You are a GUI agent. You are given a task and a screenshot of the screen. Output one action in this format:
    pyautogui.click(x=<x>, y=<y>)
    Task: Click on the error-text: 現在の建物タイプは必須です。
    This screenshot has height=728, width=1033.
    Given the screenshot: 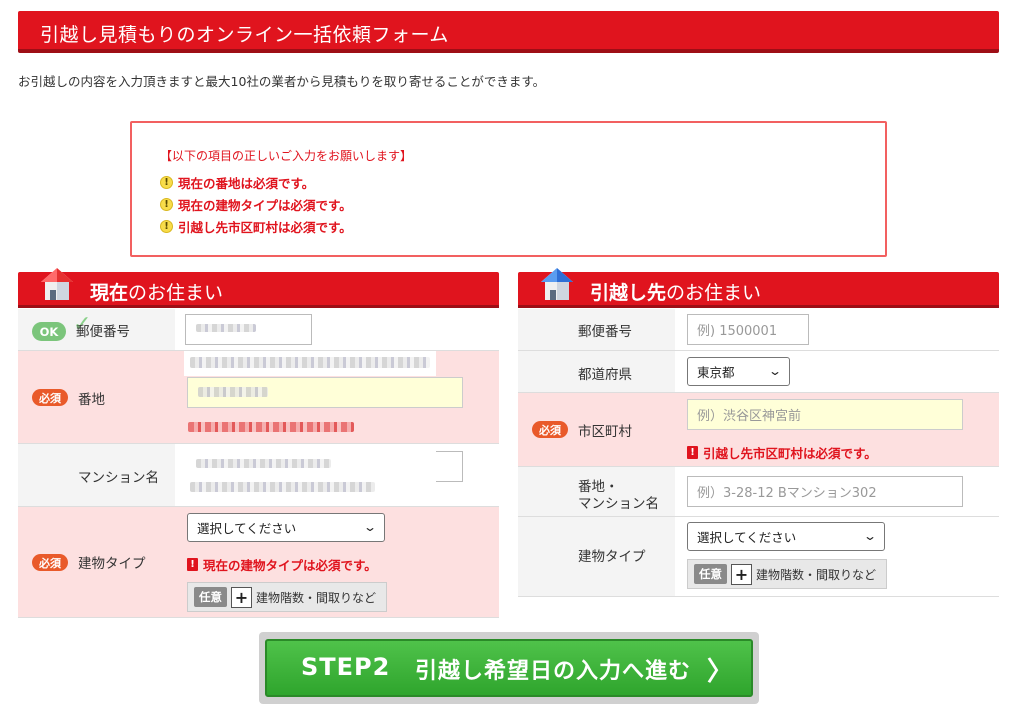 What is the action you would take?
    pyautogui.click(x=265, y=205)
    